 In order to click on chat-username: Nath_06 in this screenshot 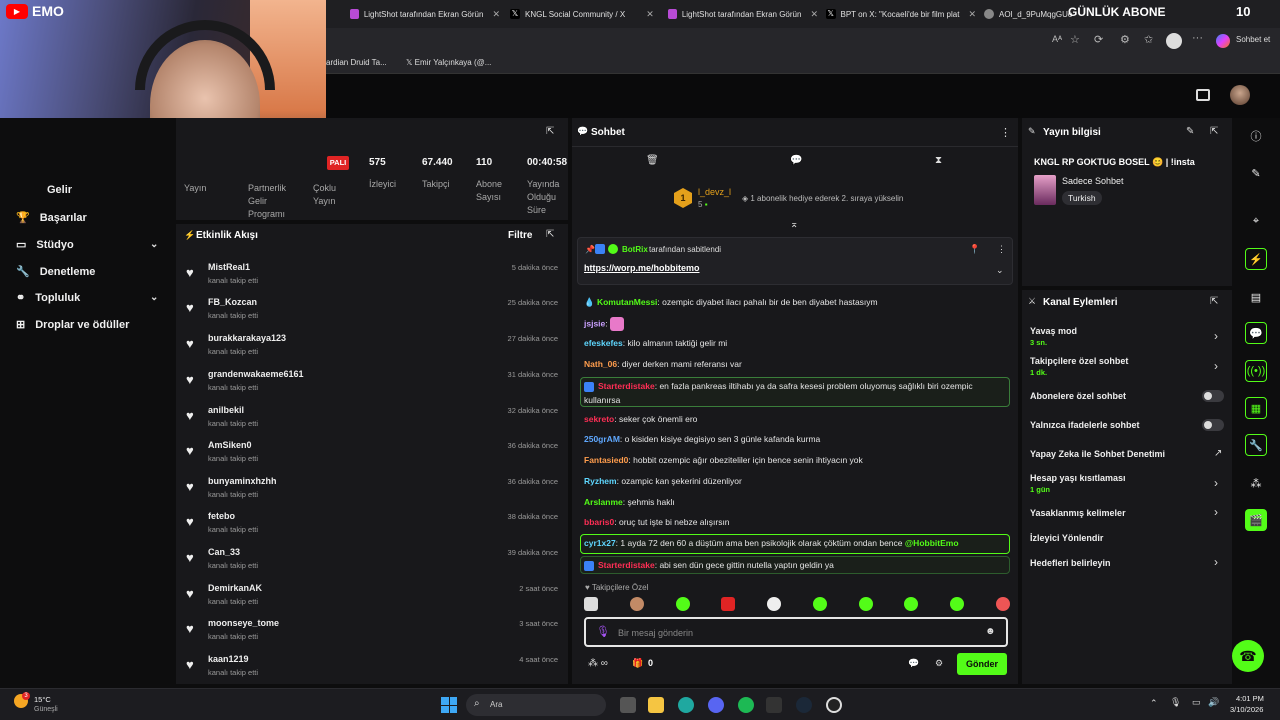, I will do `click(600, 364)`.